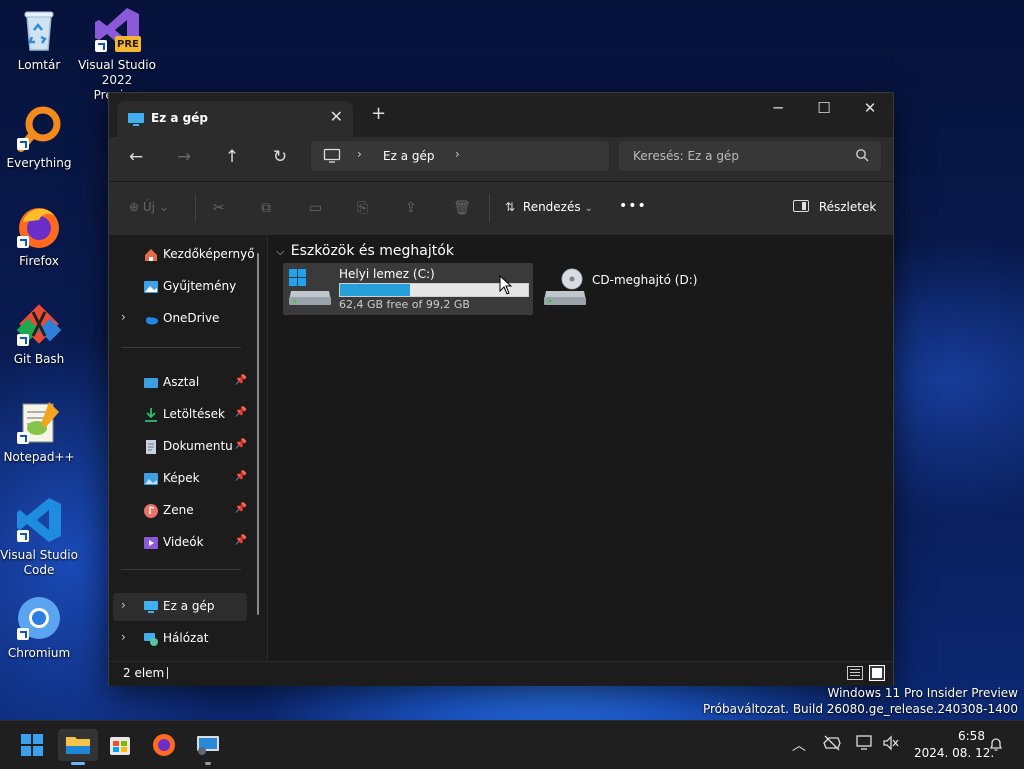 The width and height of the screenshot is (1024, 769). I want to click on git-bash-icon, so click(39, 324).